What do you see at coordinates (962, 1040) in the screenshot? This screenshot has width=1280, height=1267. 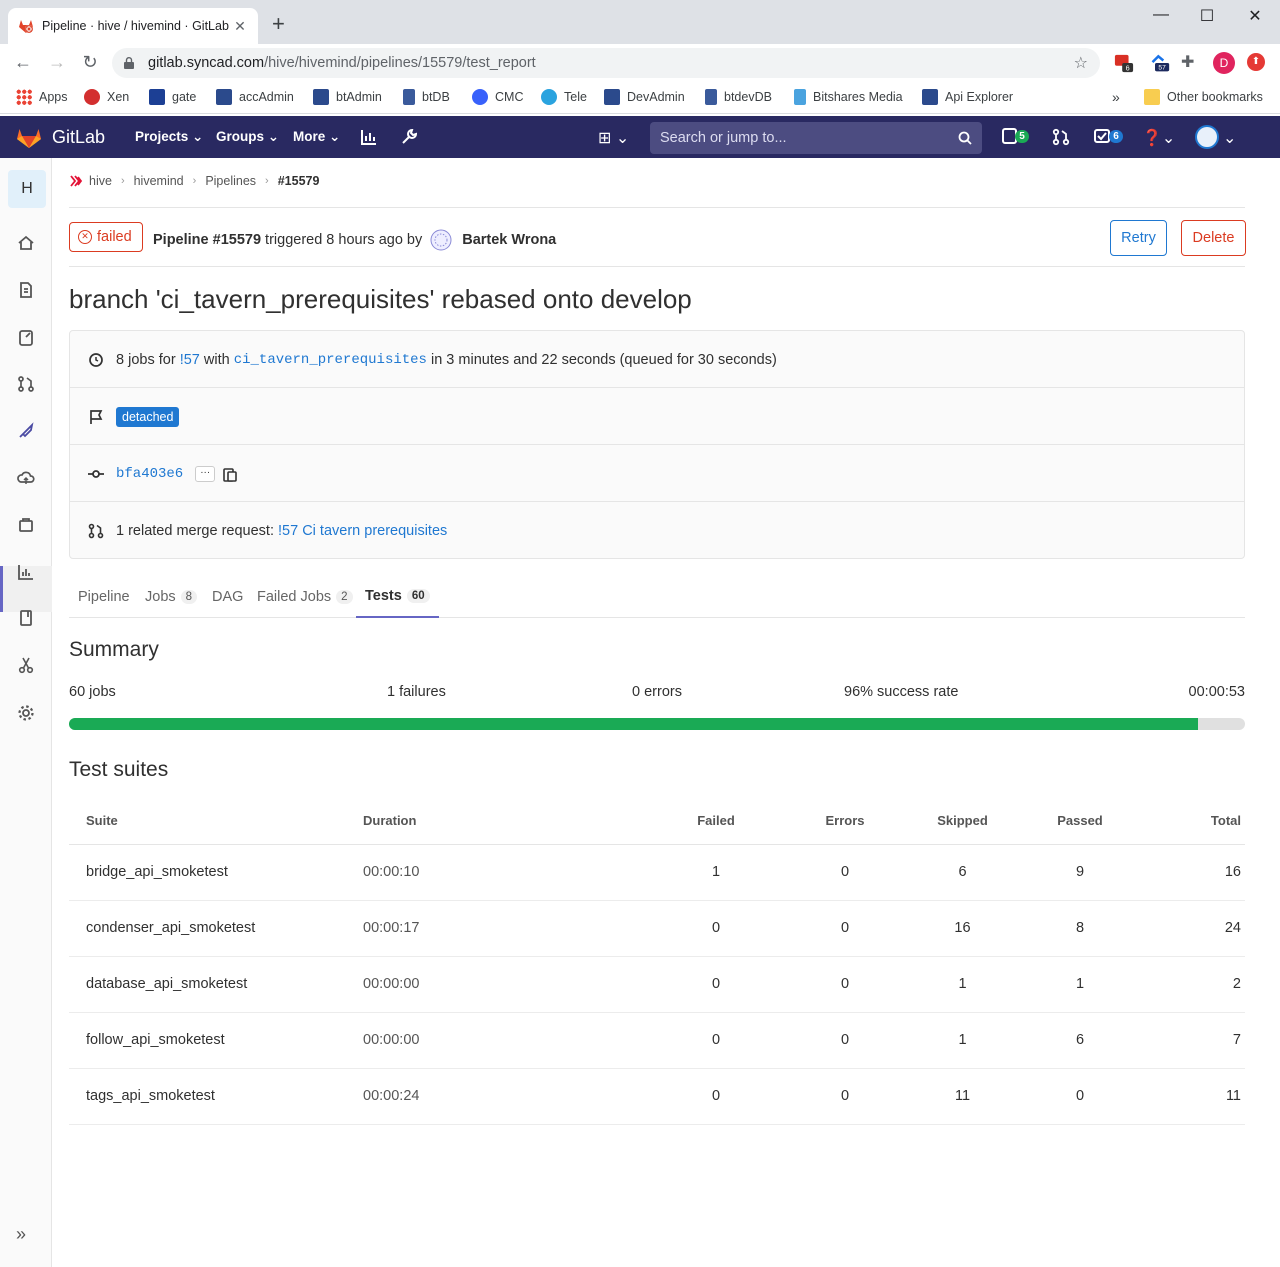 I see `suite-skipped: 1` at bounding box center [962, 1040].